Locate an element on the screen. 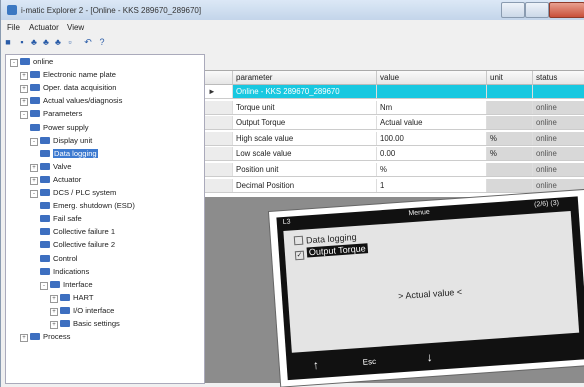  tree-node: + Oper. data acquisition is located at coordinates (68, 88).